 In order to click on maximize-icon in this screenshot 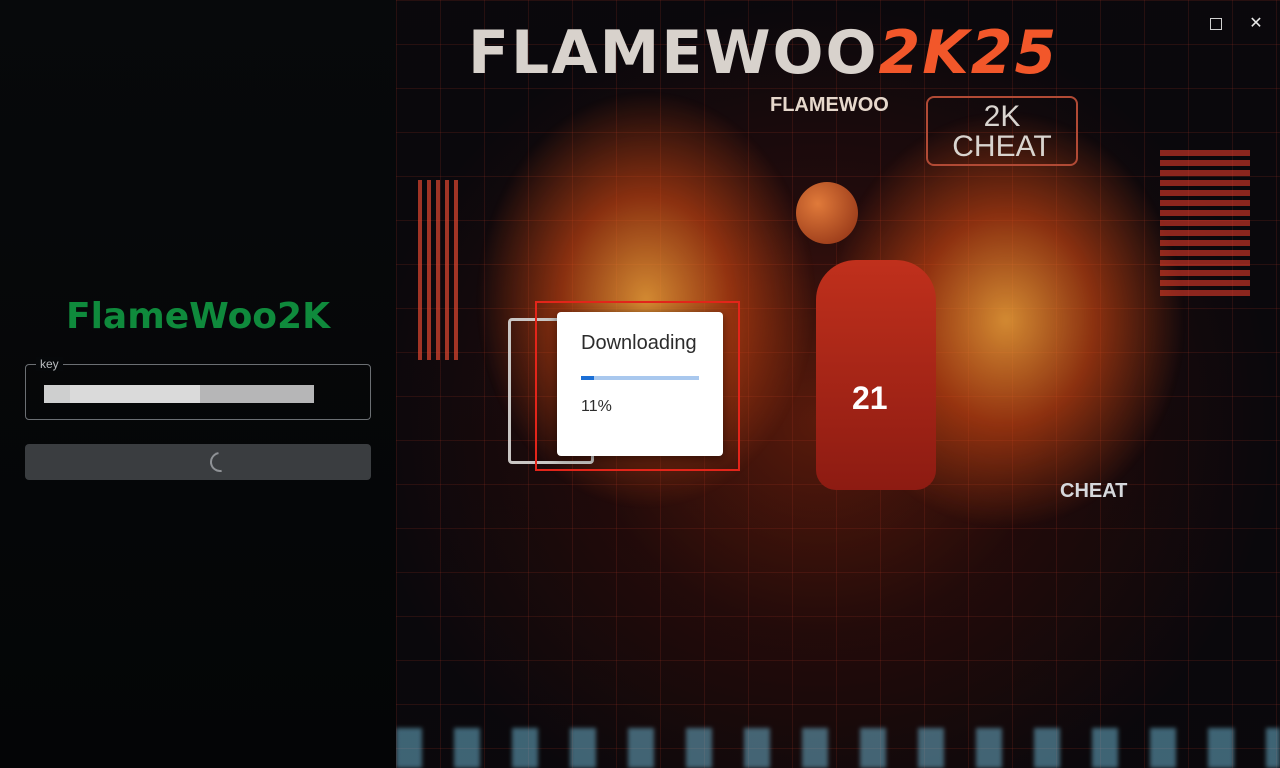, I will do `click(1216, 24)`.